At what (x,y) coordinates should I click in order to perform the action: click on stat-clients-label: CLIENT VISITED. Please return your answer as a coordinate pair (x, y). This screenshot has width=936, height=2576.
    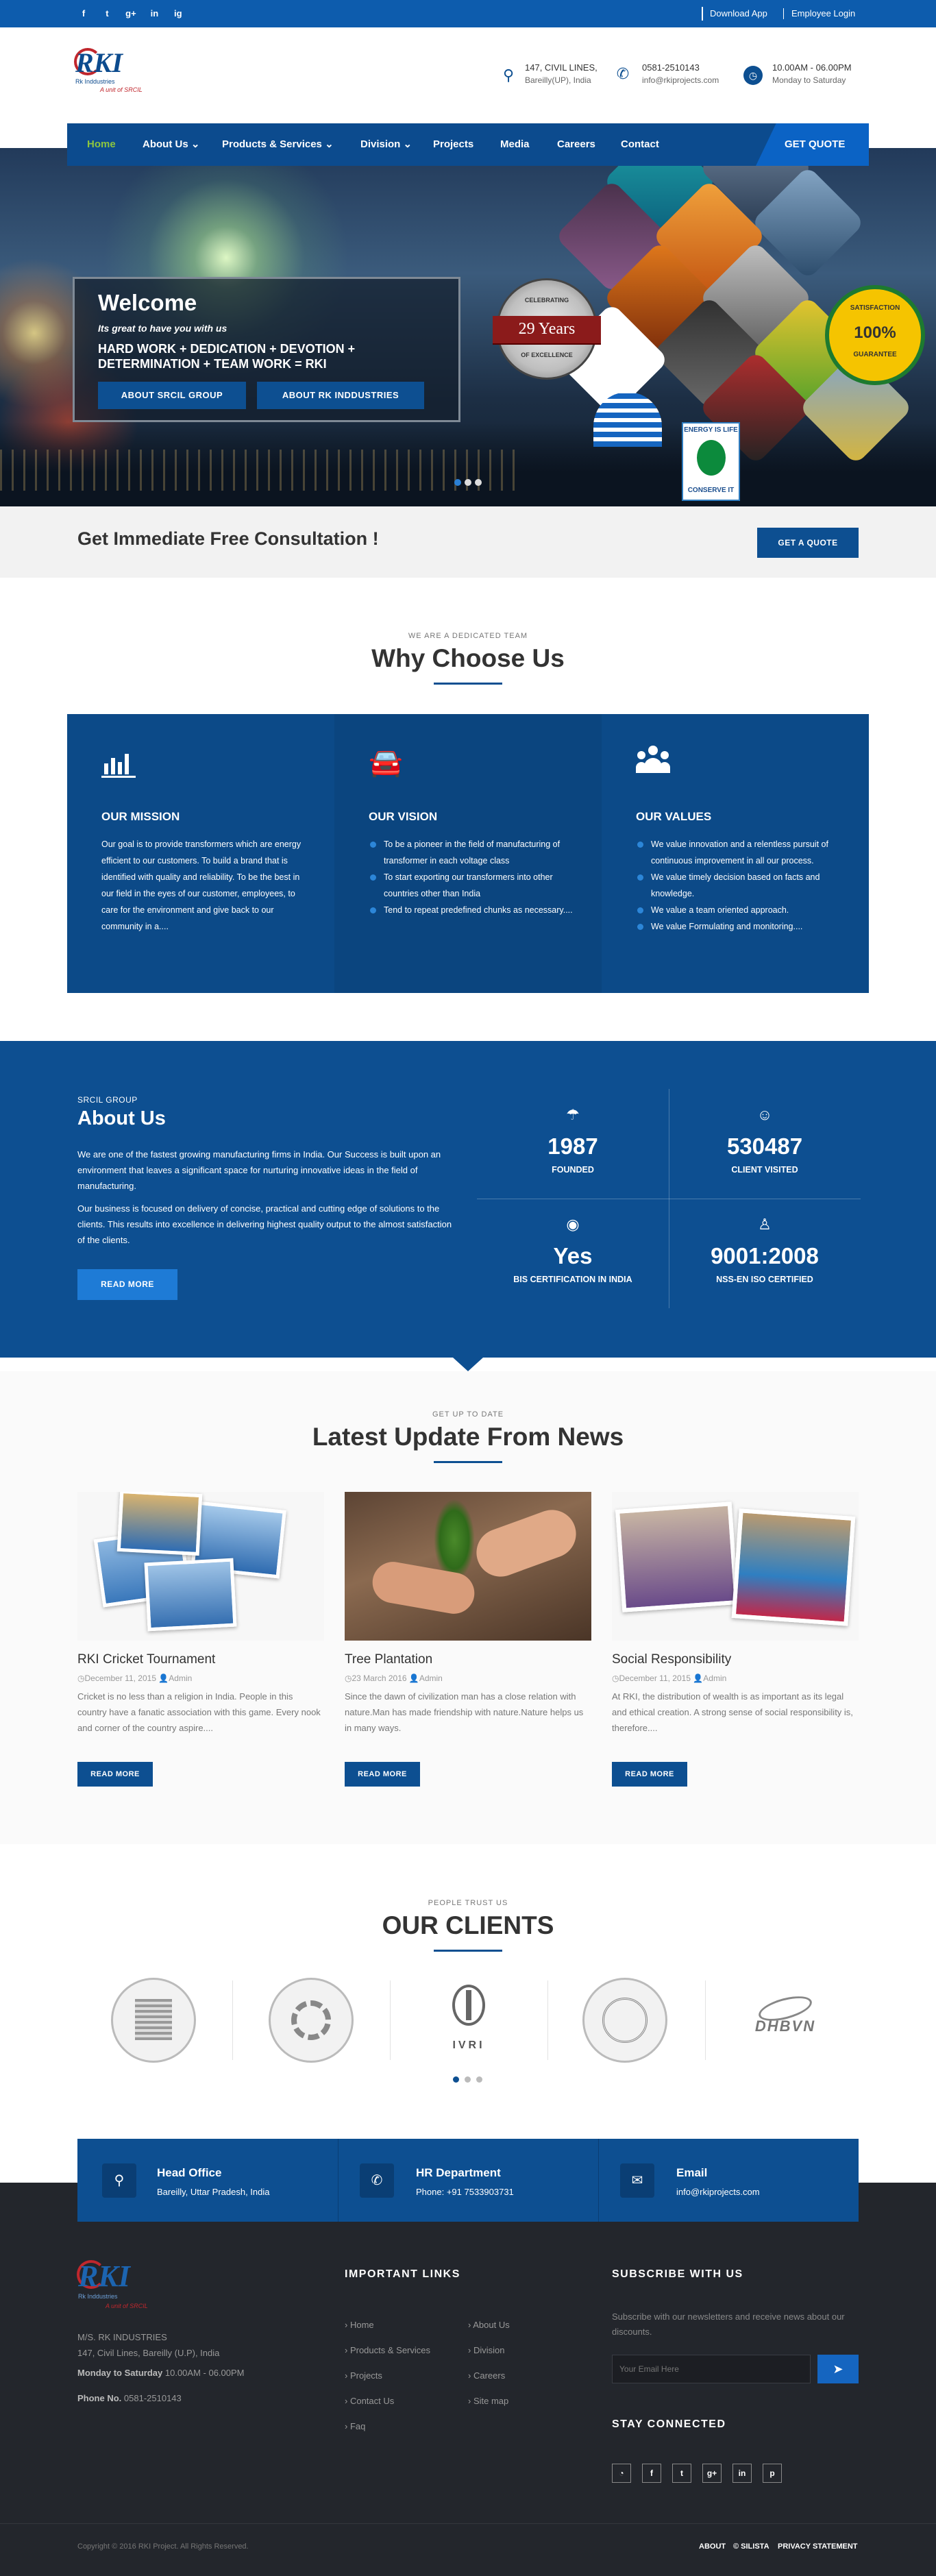
    Looking at the image, I should click on (764, 1170).